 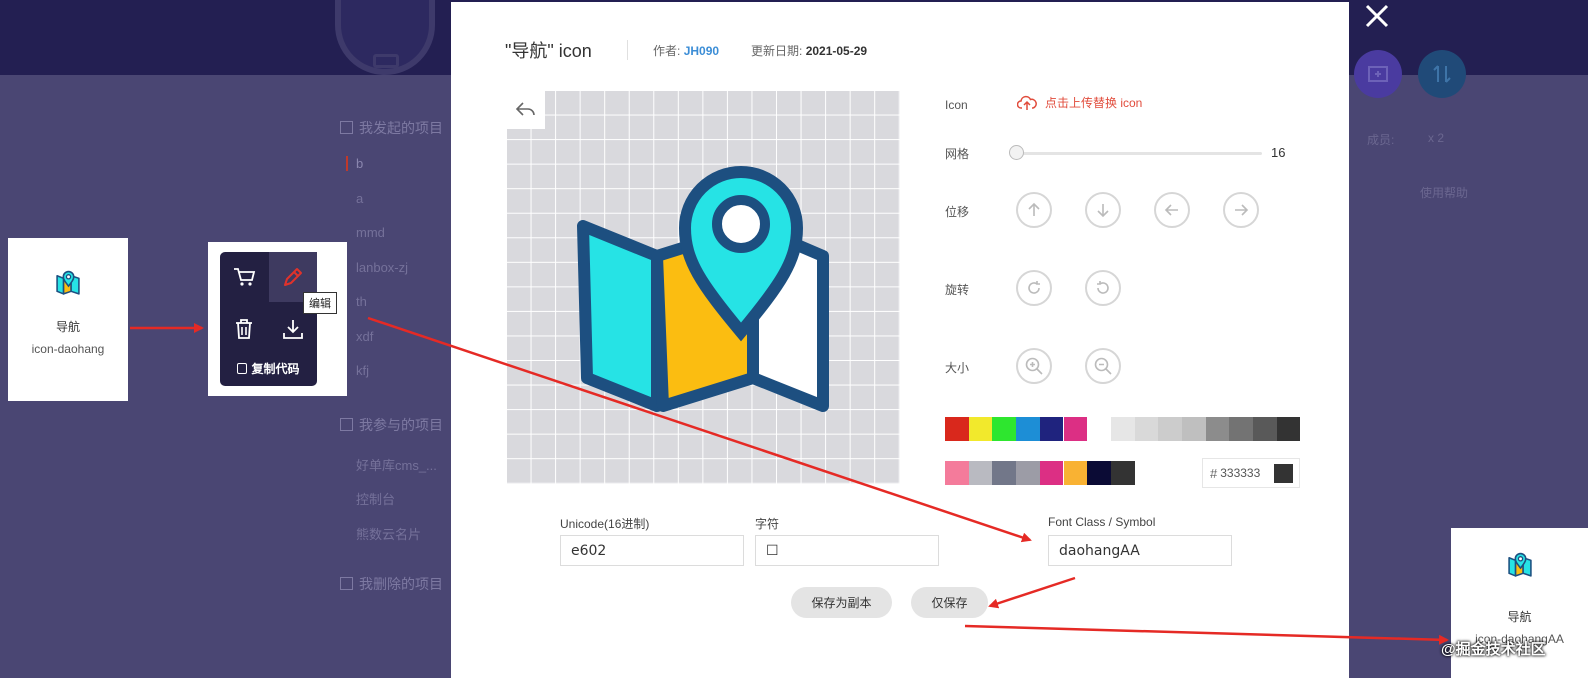 I want to click on undo-icon, so click(x=525, y=109).